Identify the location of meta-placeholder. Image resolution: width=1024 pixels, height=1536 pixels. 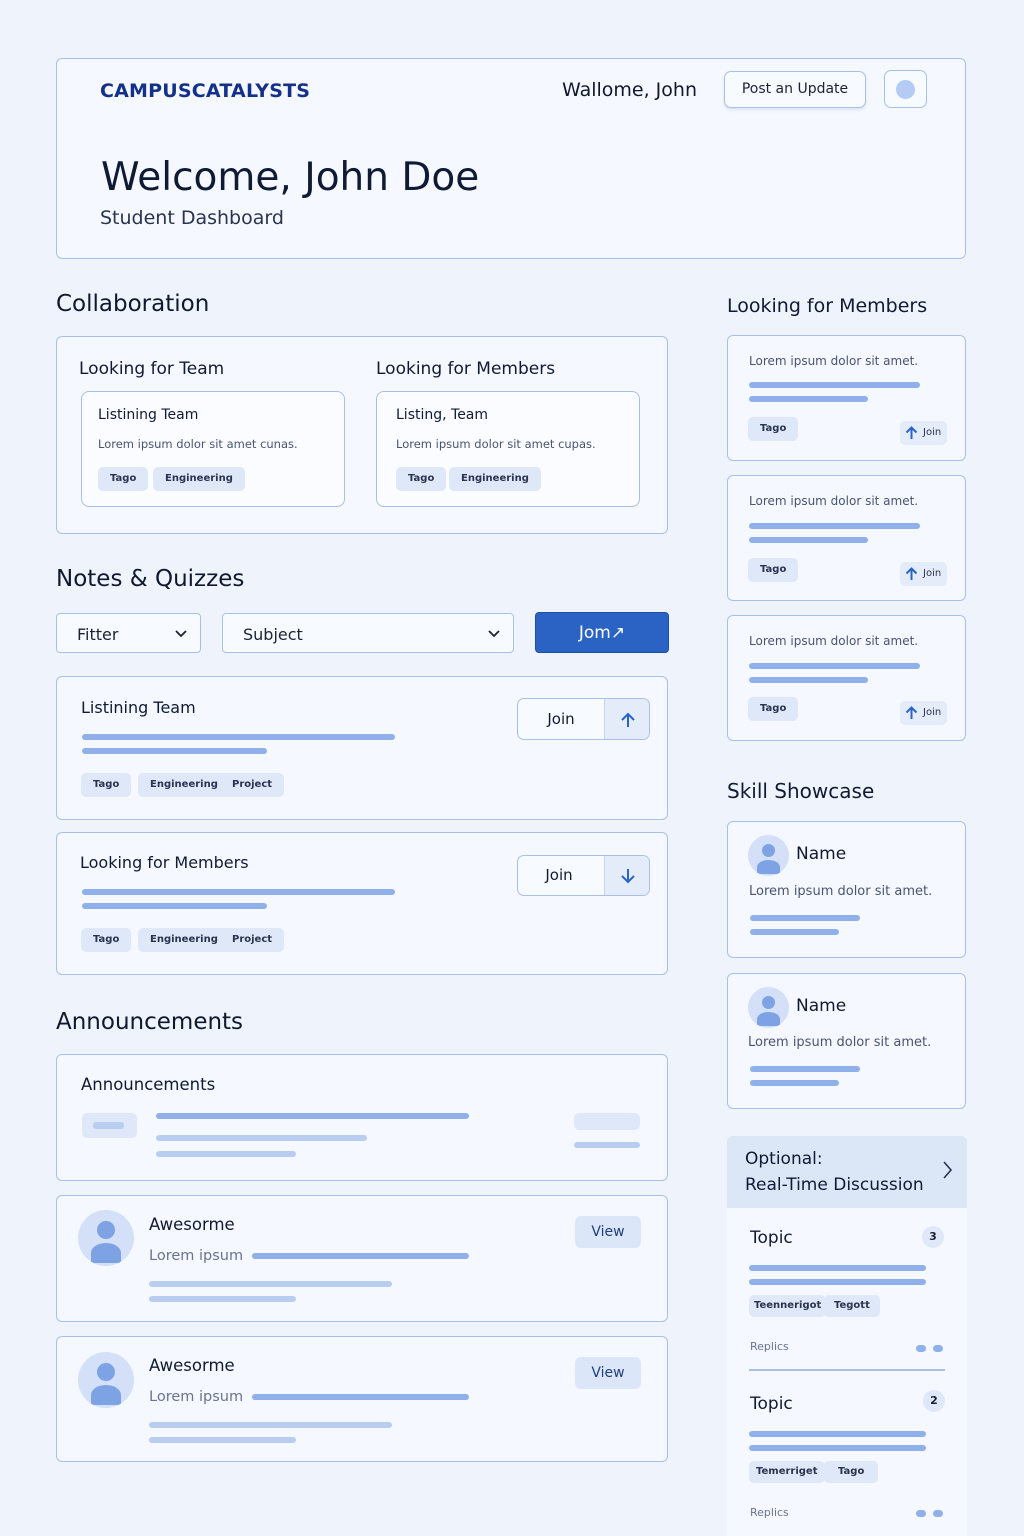
(607, 1121).